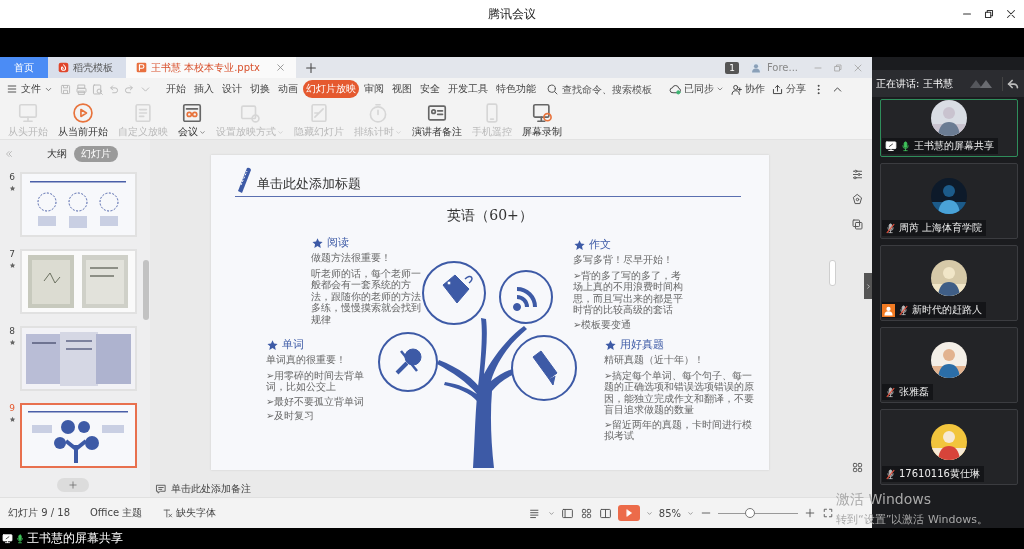  I want to click on menu-tab: 动画, so click(288, 89).